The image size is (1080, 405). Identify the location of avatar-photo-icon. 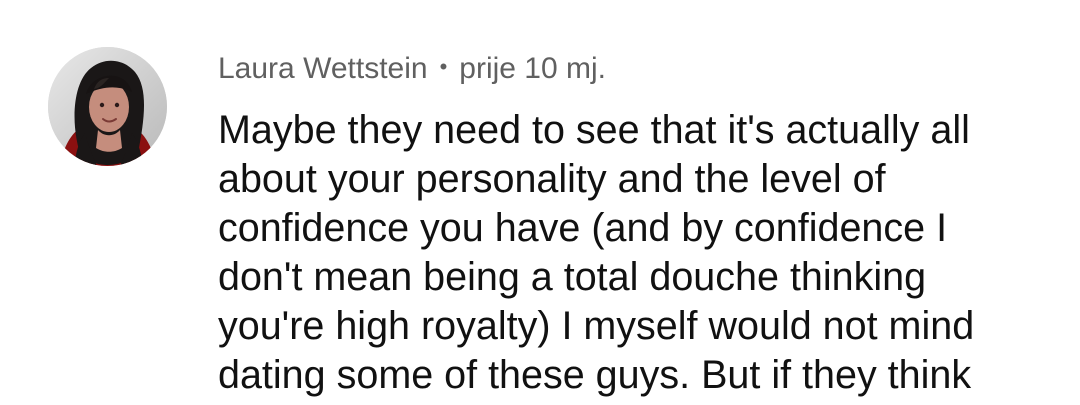
(107, 106).